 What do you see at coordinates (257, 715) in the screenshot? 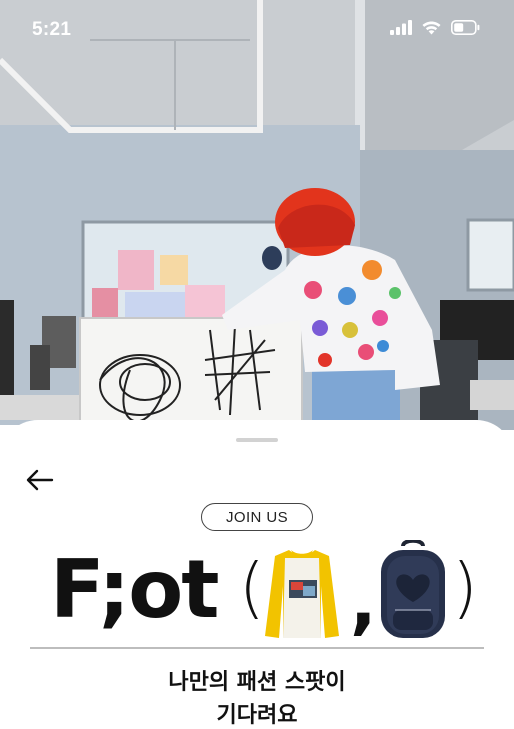
I see `headline-line-2: 기다려요` at bounding box center [257, 715].